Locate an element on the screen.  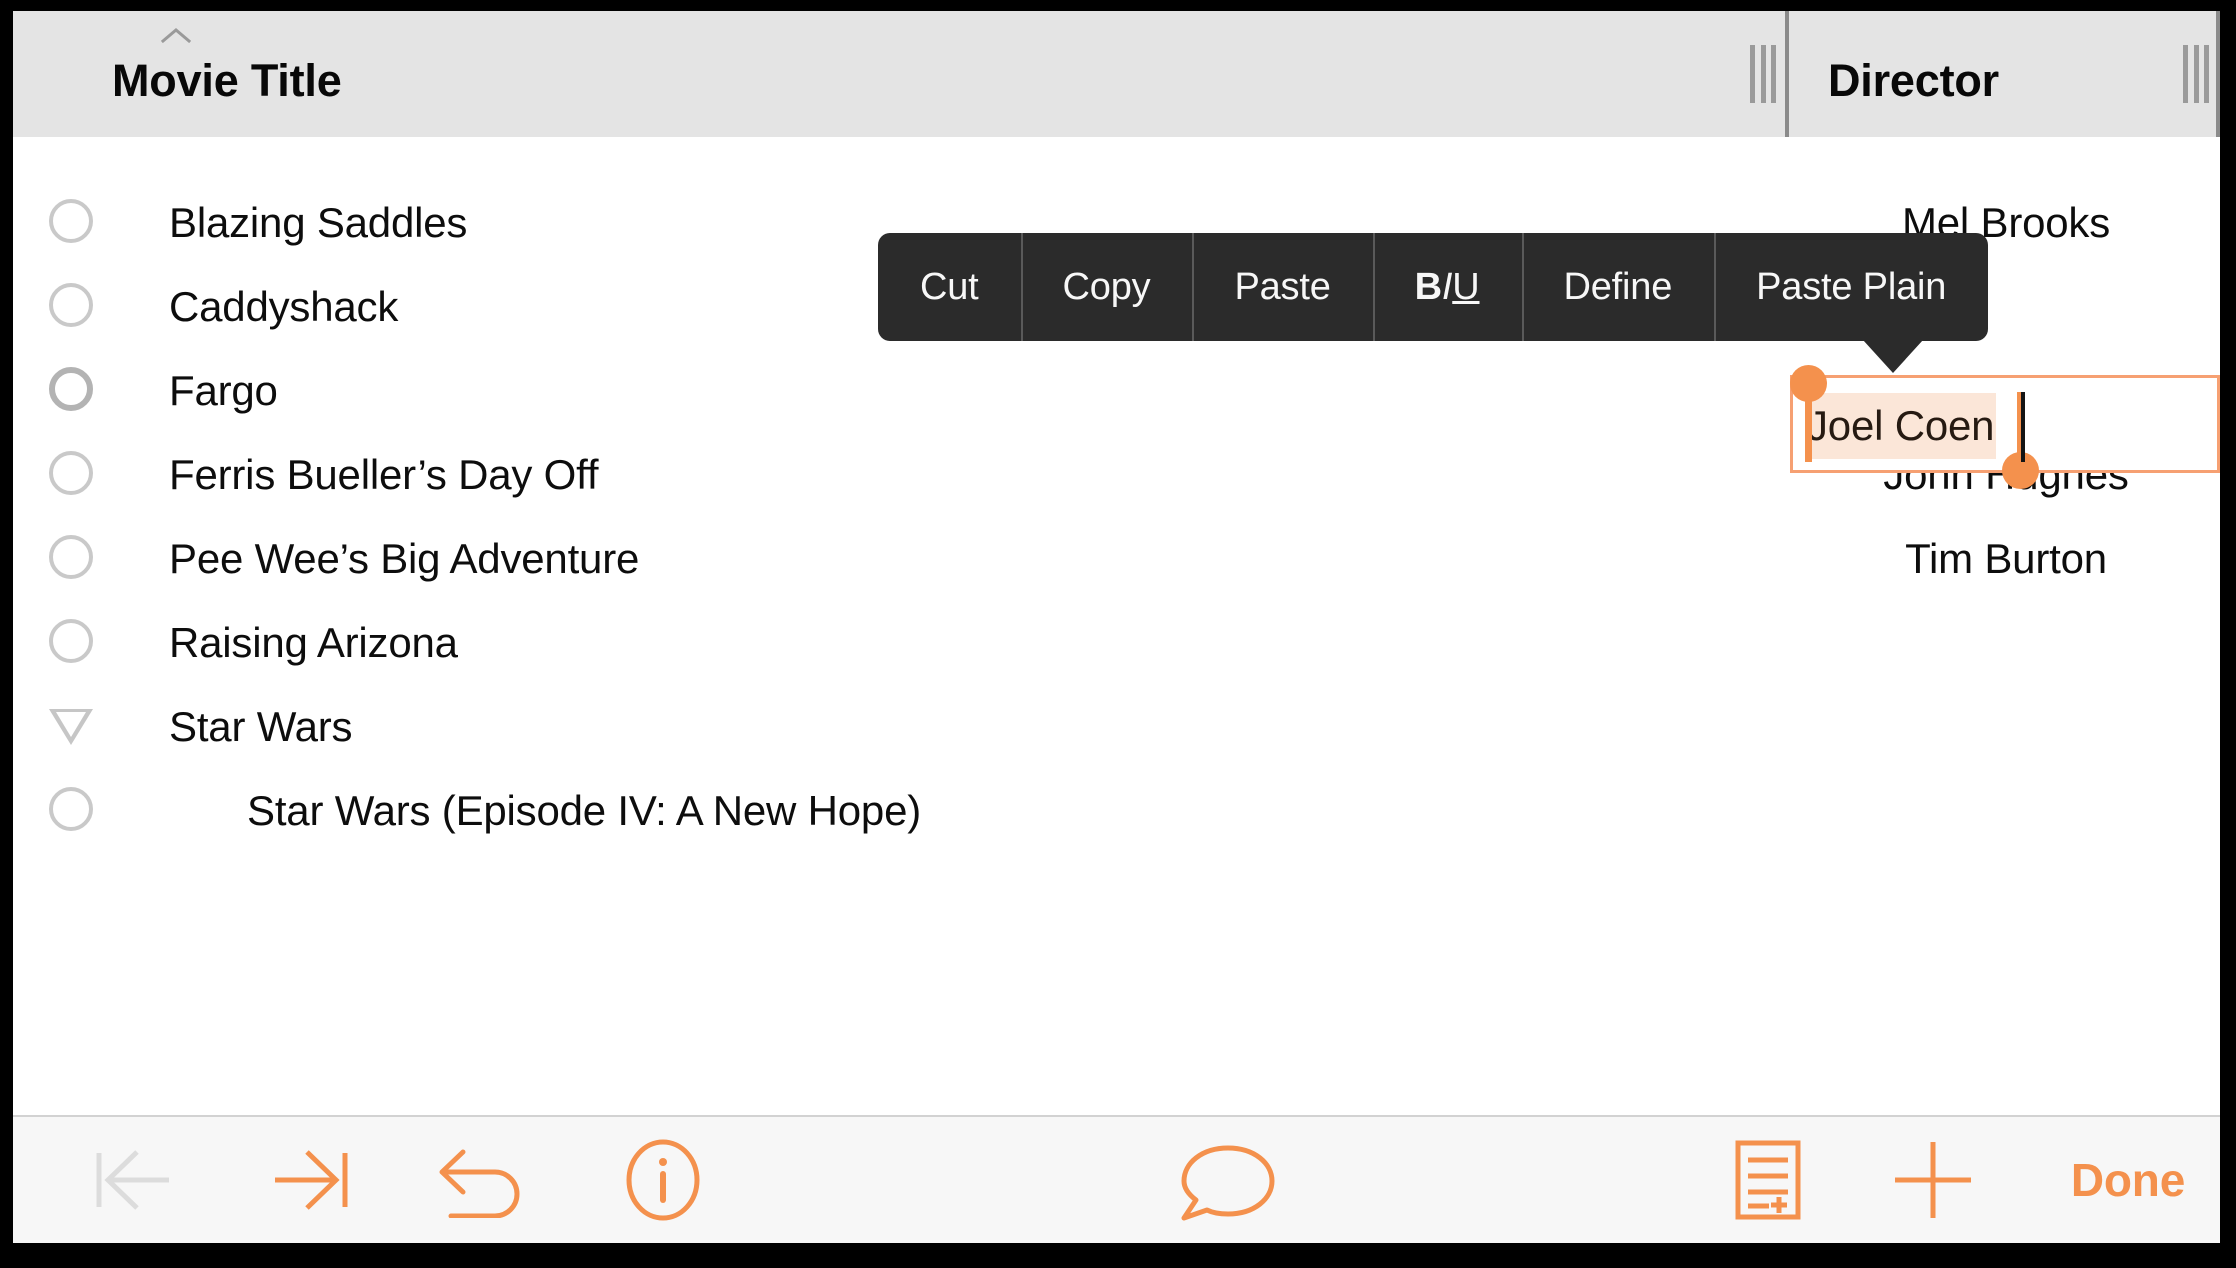
column-header-director: Director is located at coordinates (2006, 74).